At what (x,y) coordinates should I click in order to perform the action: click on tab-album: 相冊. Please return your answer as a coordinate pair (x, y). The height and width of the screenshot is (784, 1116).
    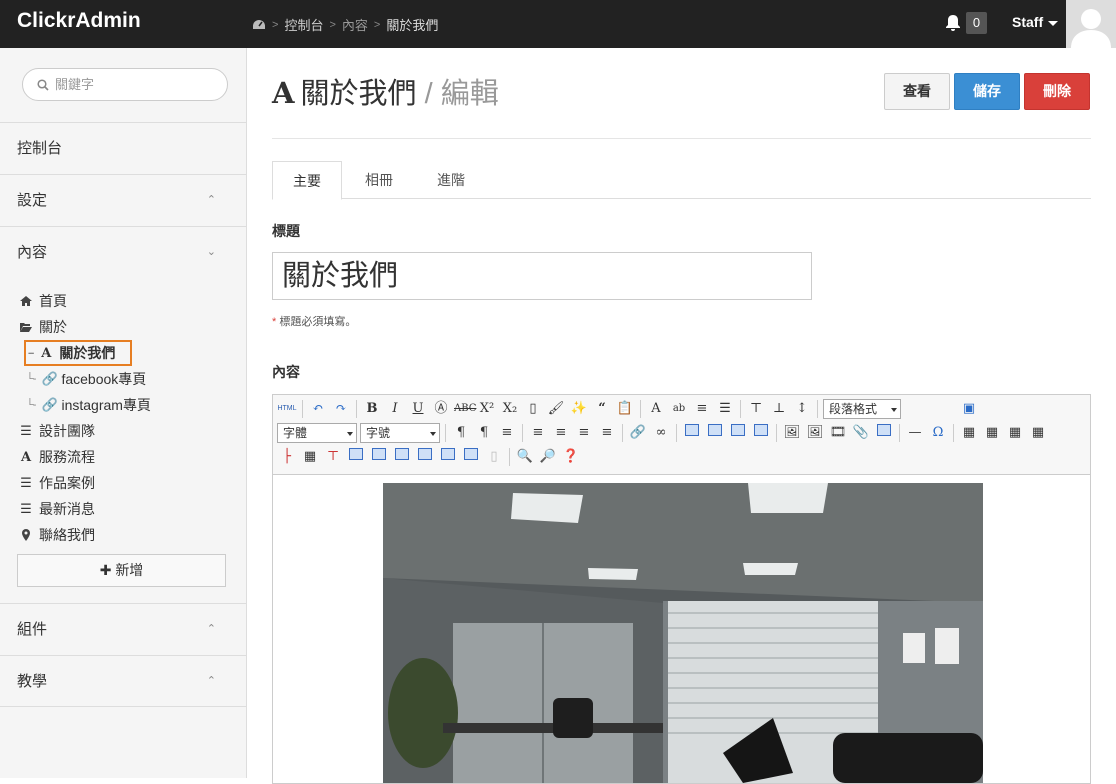
    Looking at the image, I should click on (379, 180).